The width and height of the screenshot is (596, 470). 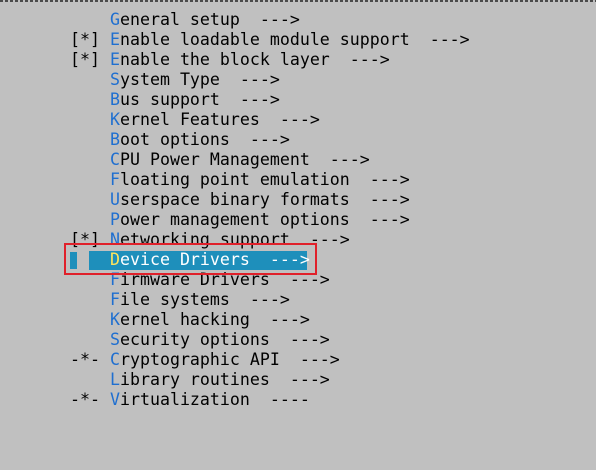 I want to click on menu-item-label: Cryptographic API --->, so click(x=225, y=360).